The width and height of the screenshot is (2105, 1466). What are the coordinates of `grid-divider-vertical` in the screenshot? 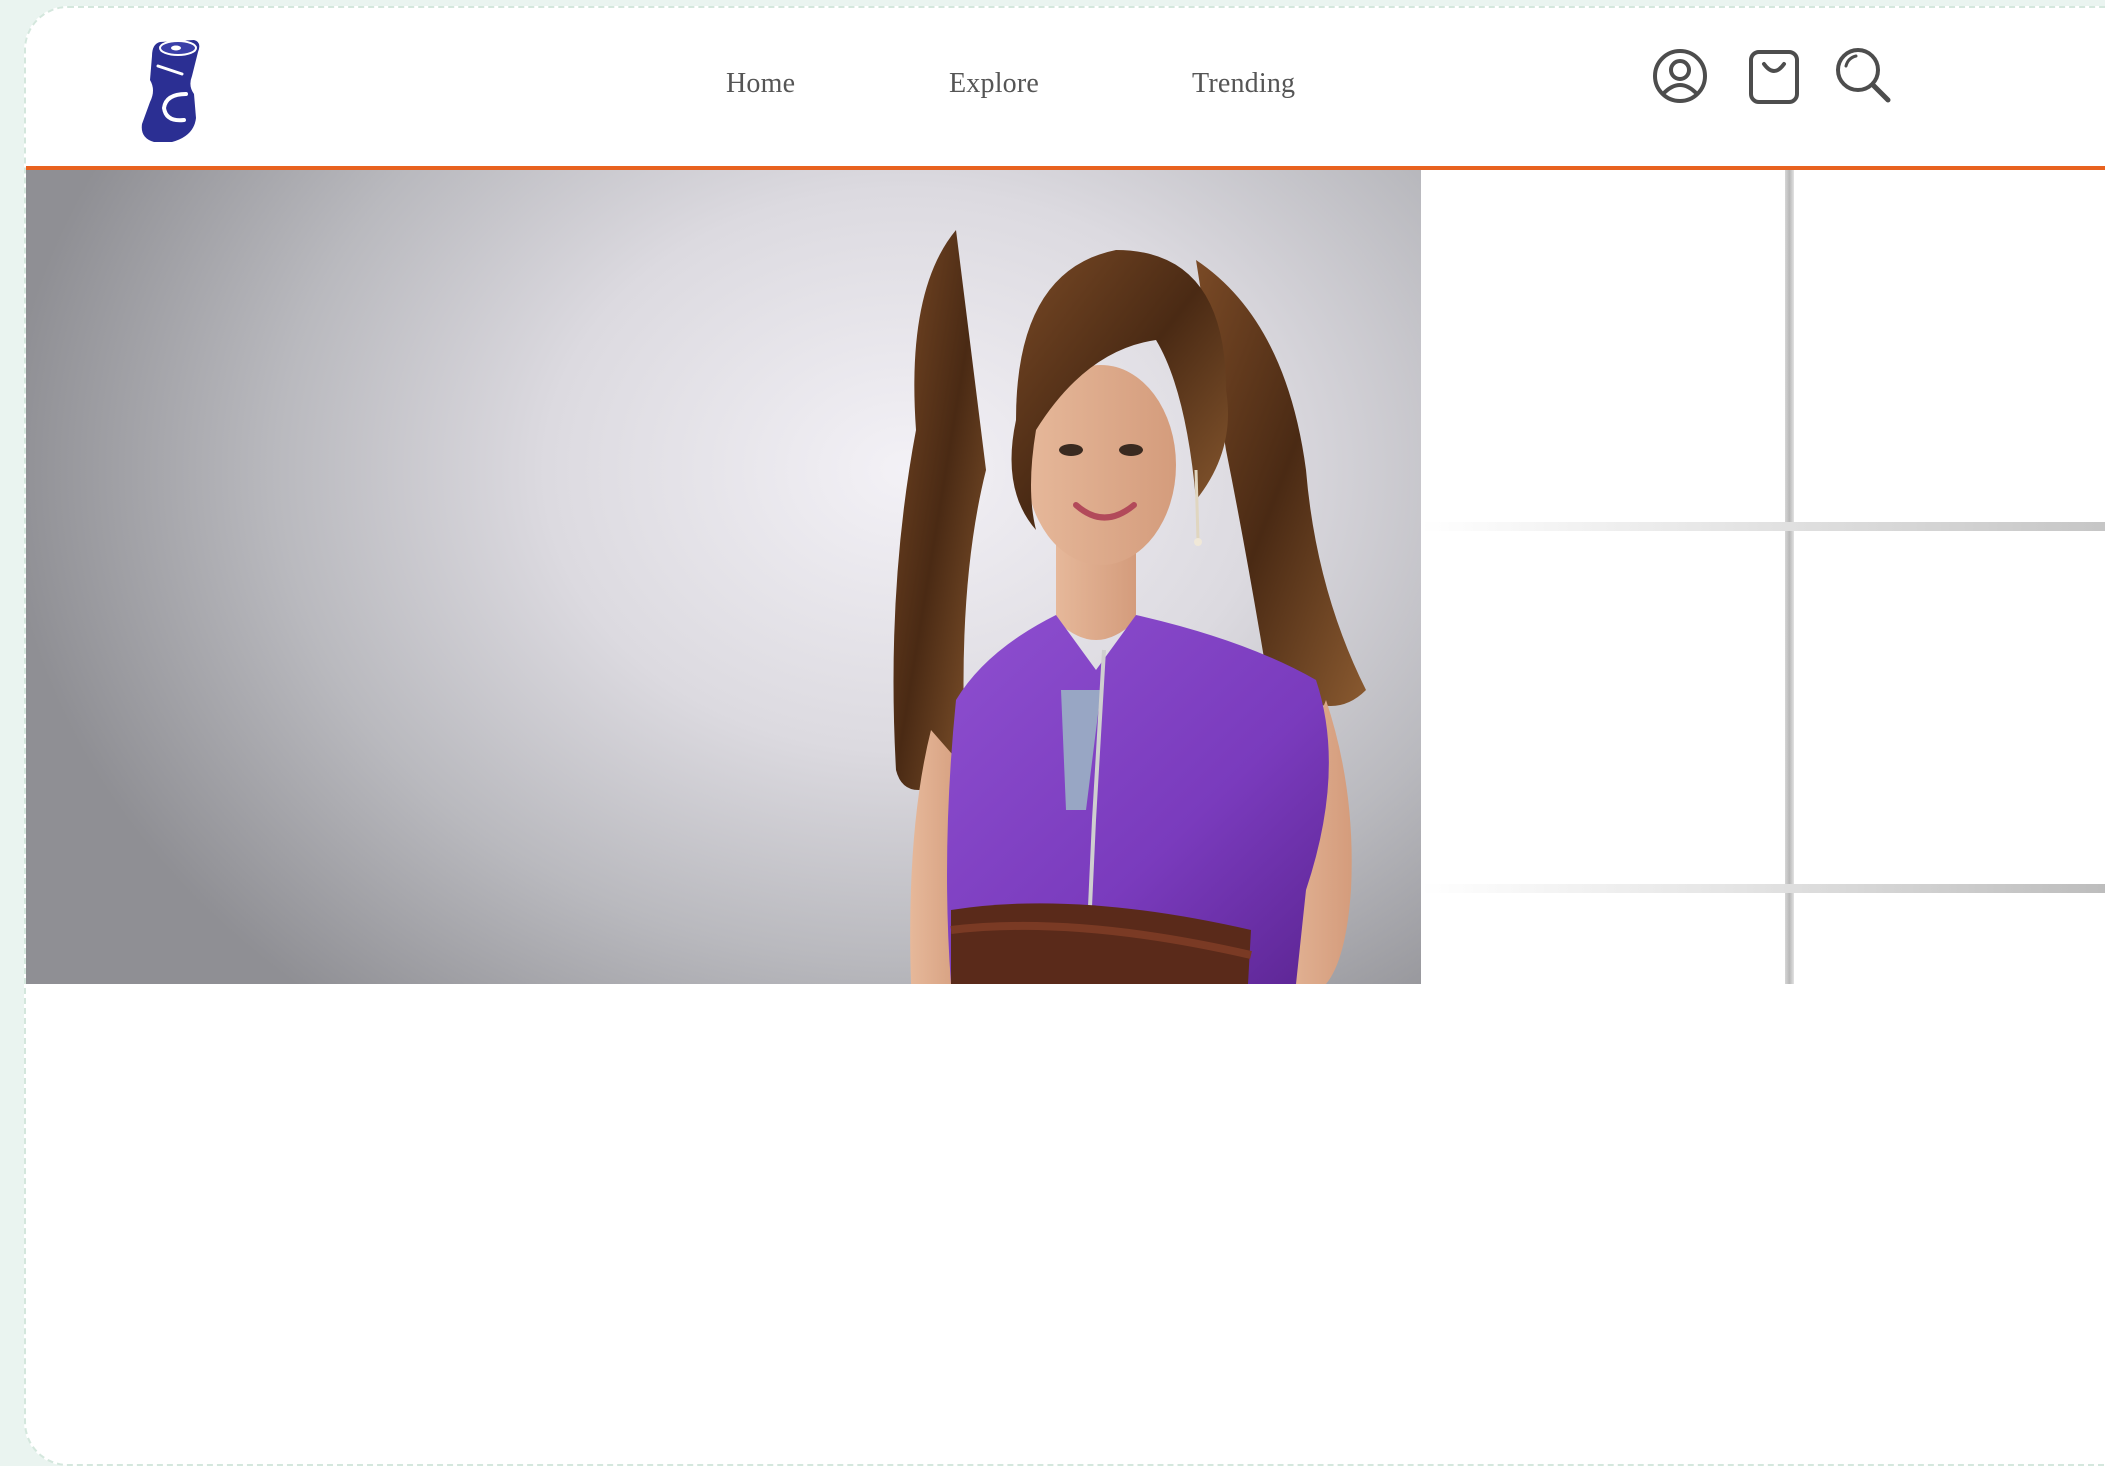 It's located at (1789, 577).